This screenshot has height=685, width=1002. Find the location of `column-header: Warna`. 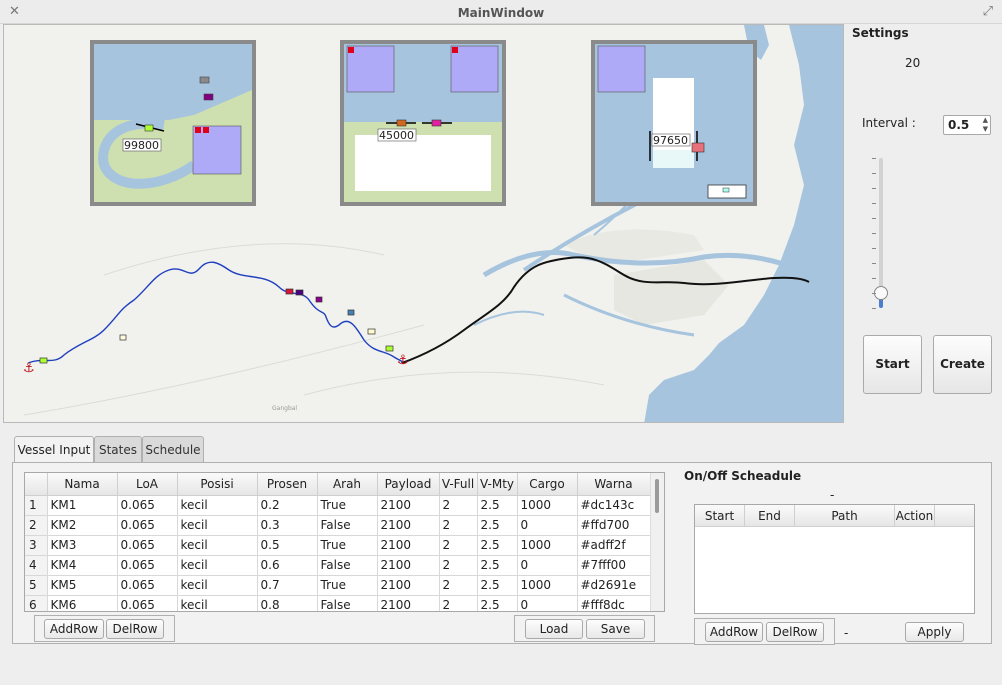

column-header: Warna is located at coordinates (614, 484).